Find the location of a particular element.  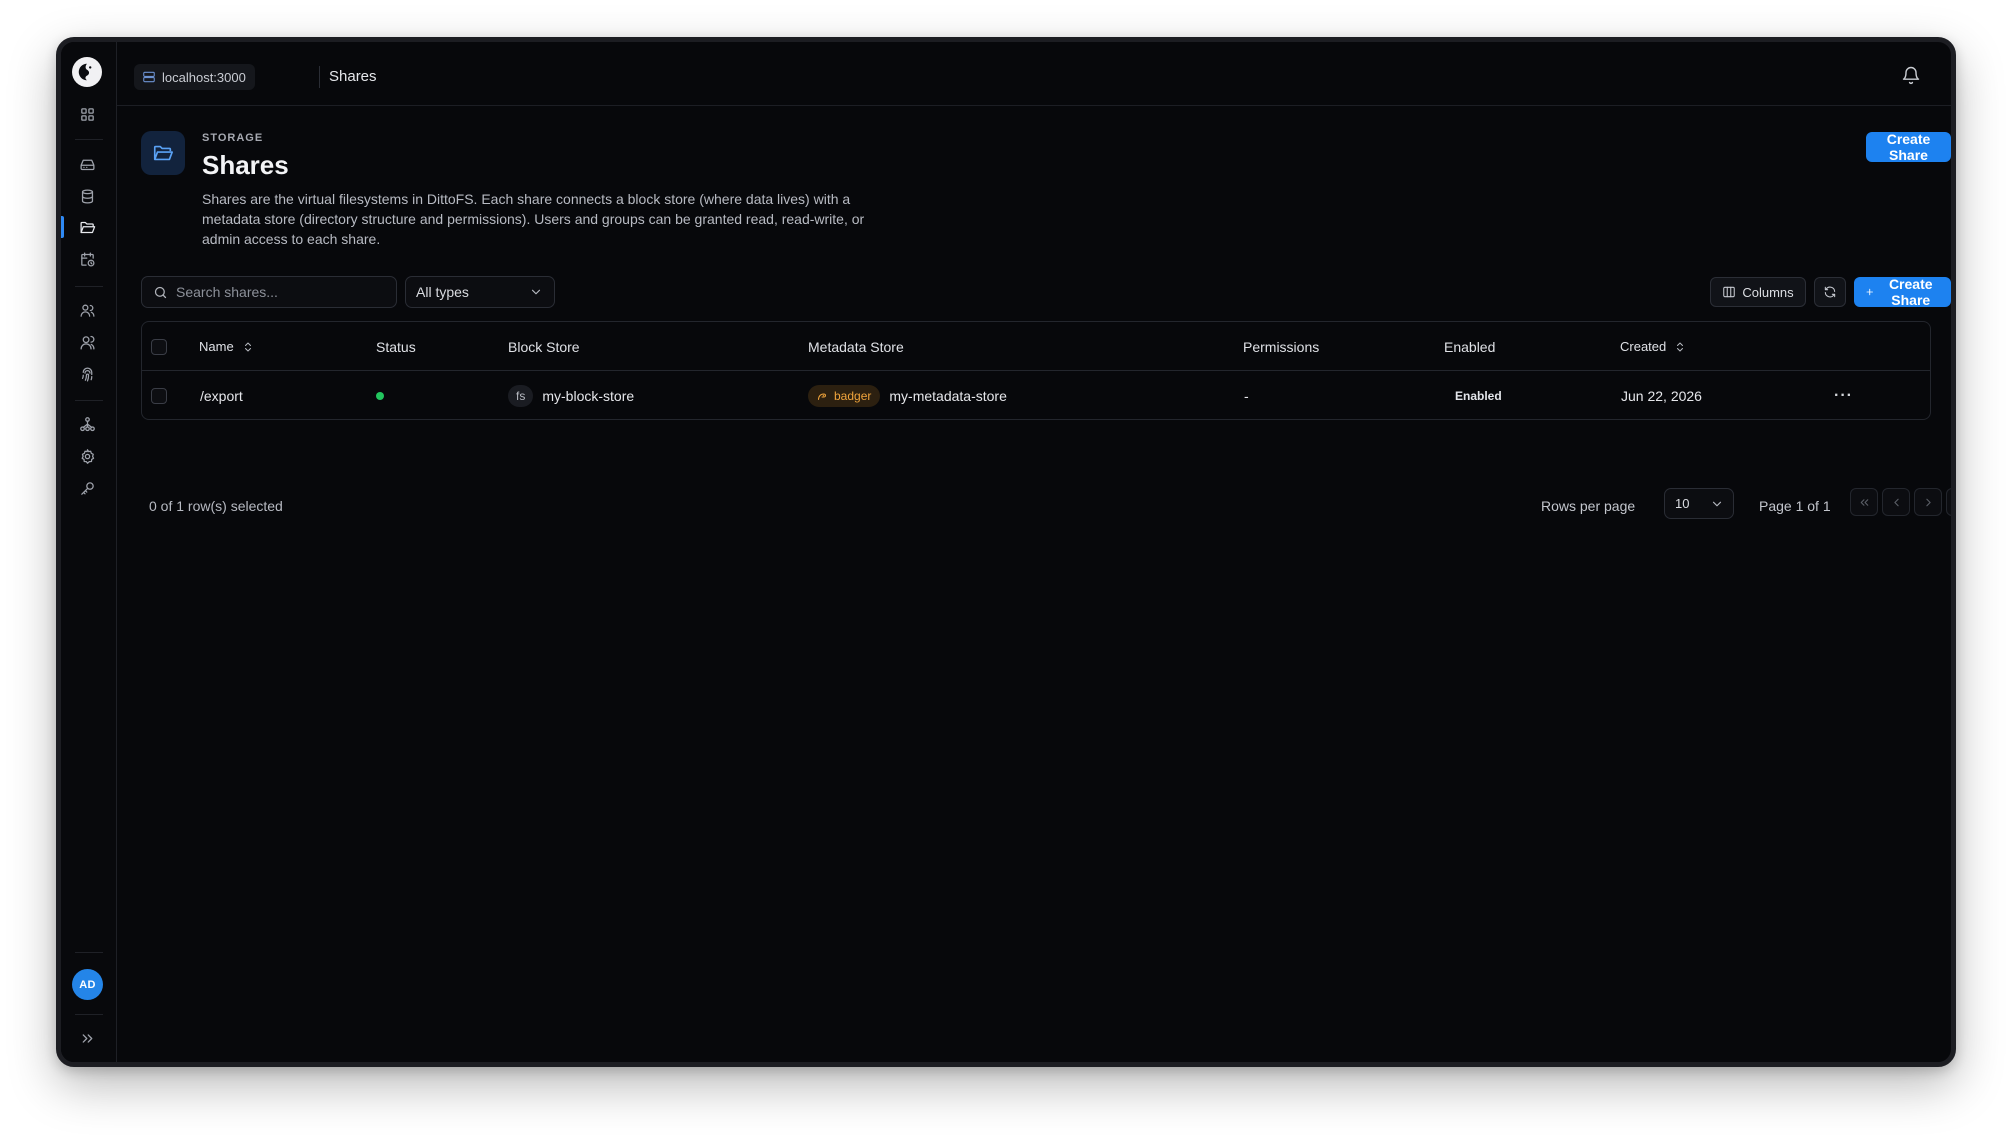

refresh-button is located at coordinates (1830, 292).